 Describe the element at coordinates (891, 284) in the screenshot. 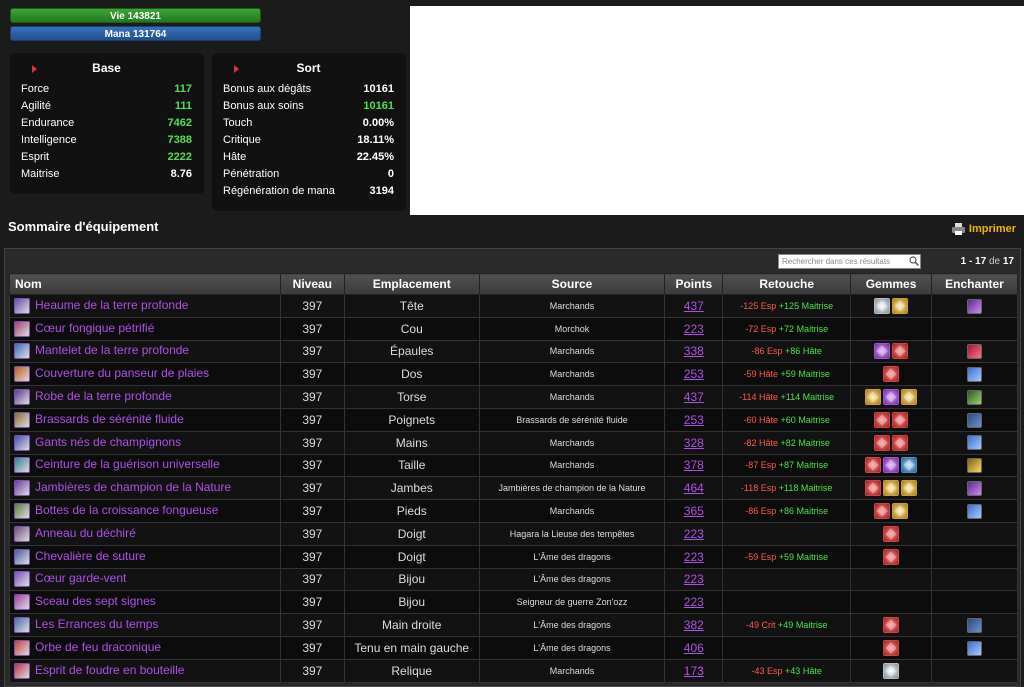

I see `col-header-gemmes: Gemmes` at that location.